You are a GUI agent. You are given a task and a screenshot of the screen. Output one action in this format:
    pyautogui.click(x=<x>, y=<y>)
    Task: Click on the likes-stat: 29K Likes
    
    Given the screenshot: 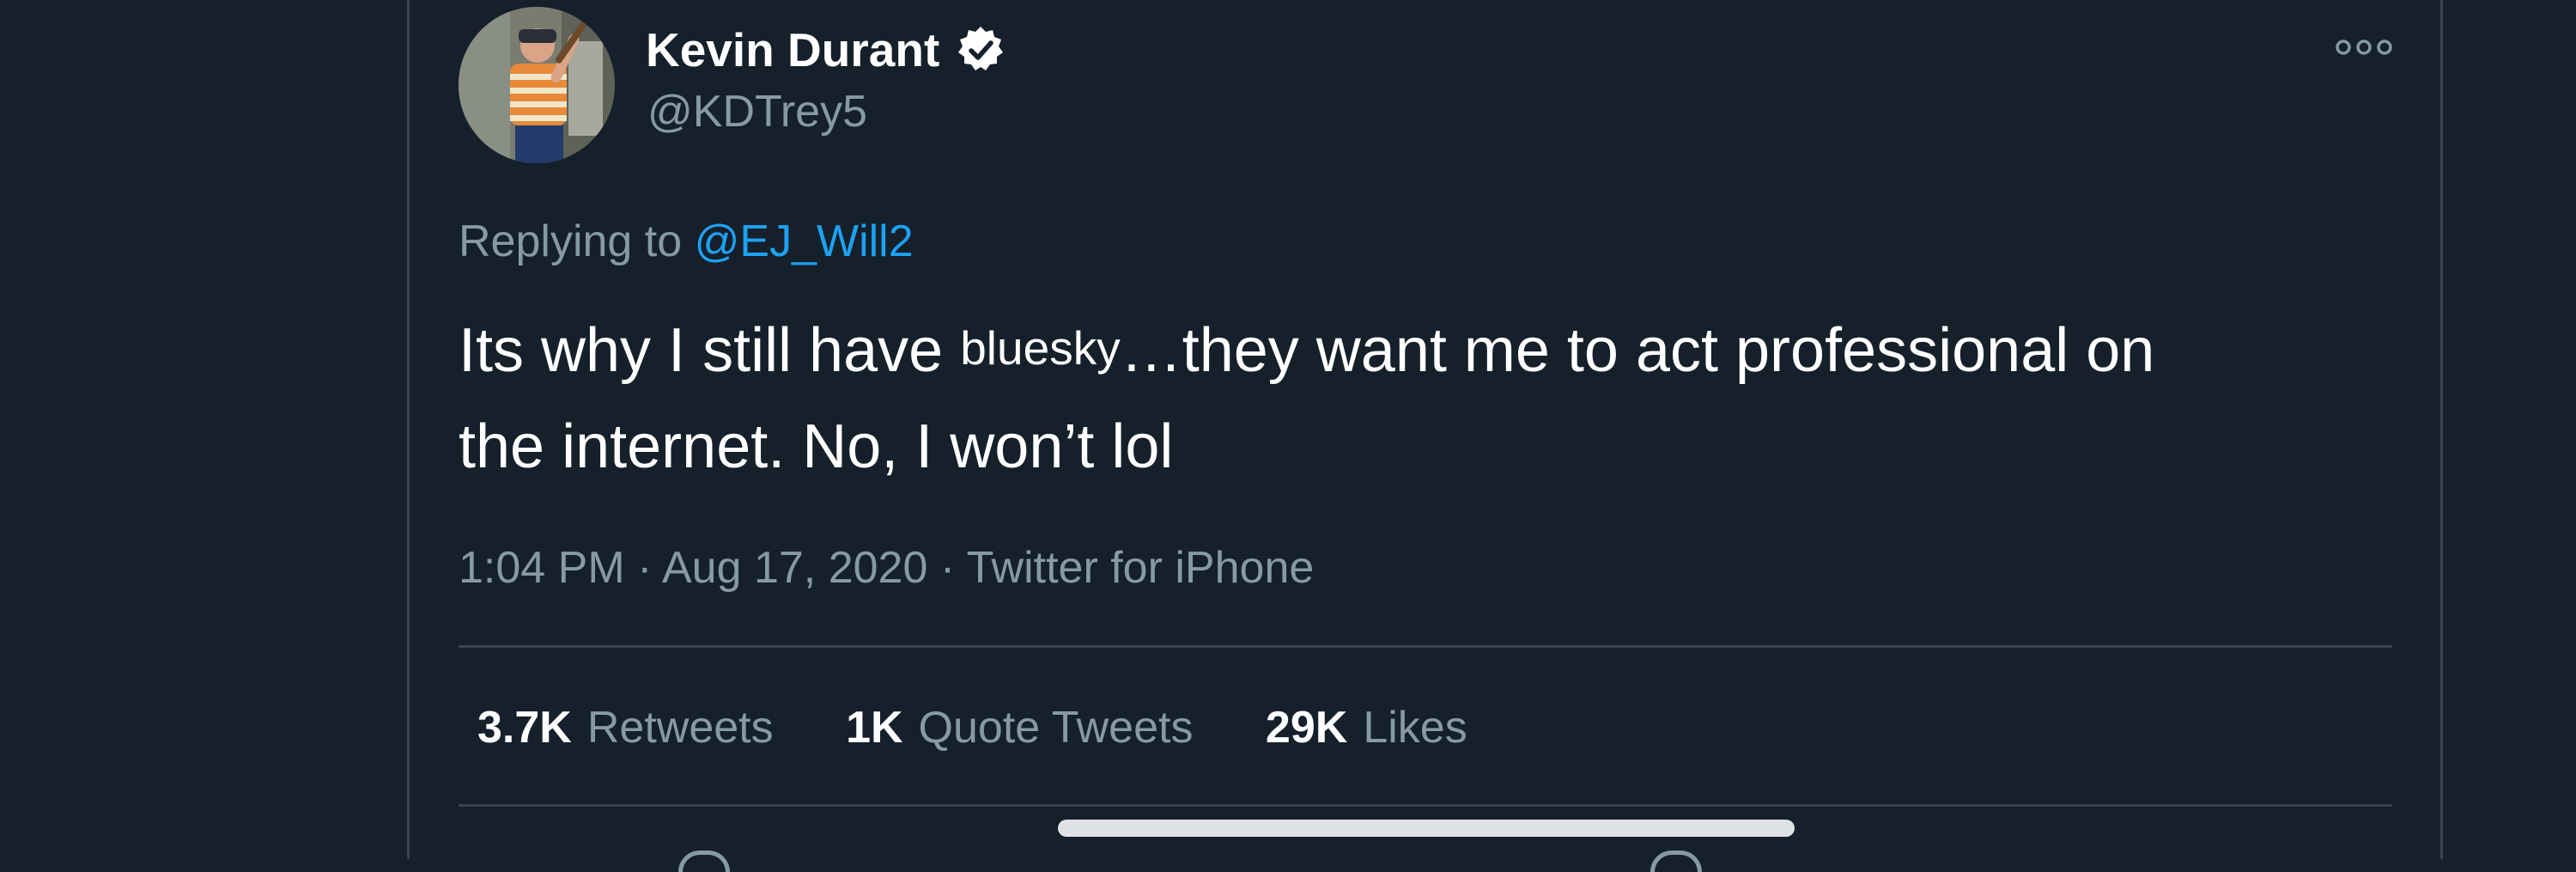 What is the action you would take?
    pyautogui.click(x=1367, y=728)
    